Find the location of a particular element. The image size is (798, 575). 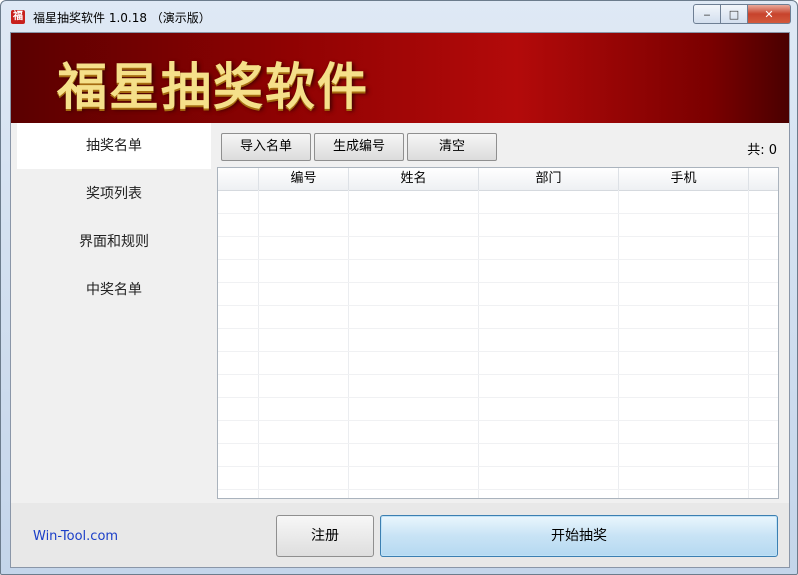

column-header-department: 部门 is located at coordinates (549, 179).